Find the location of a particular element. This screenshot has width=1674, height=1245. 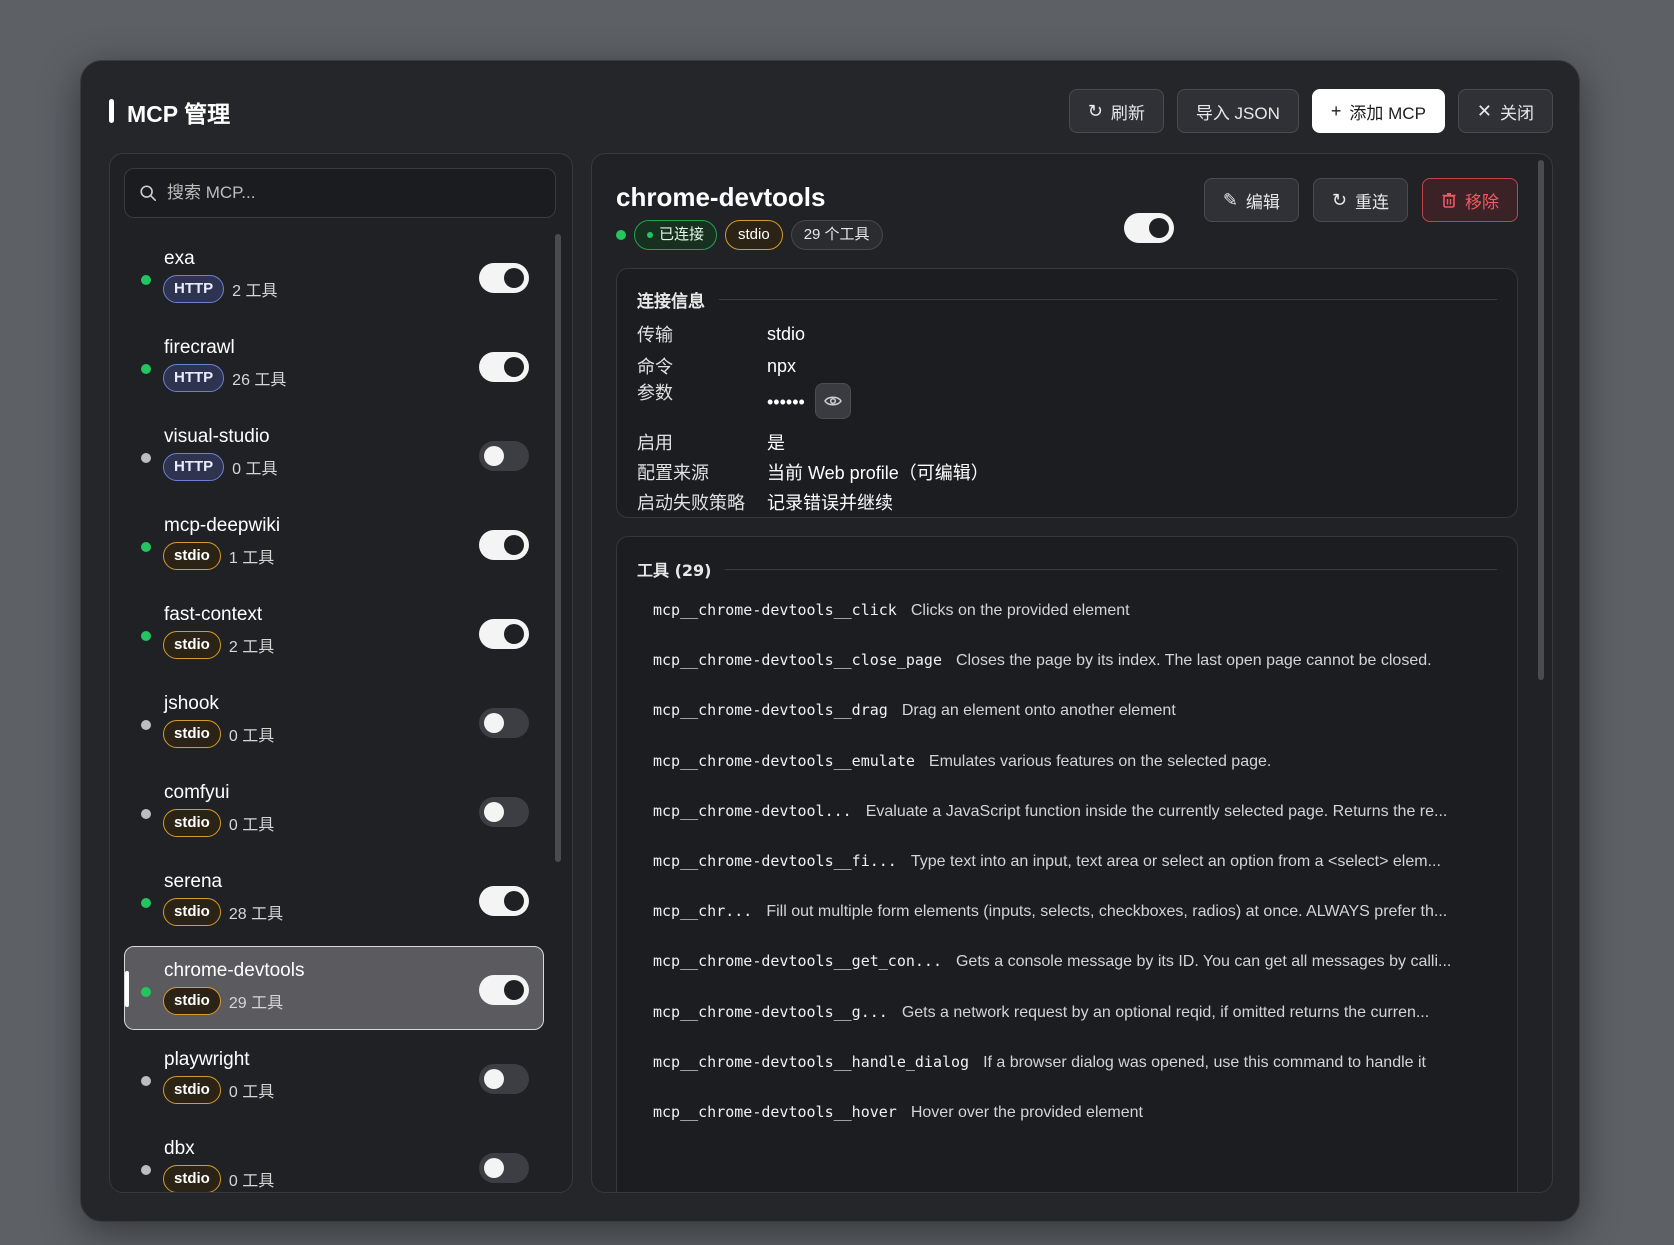

reconnect-button: ↻ 重连 is located at coordinates (1360, 200).